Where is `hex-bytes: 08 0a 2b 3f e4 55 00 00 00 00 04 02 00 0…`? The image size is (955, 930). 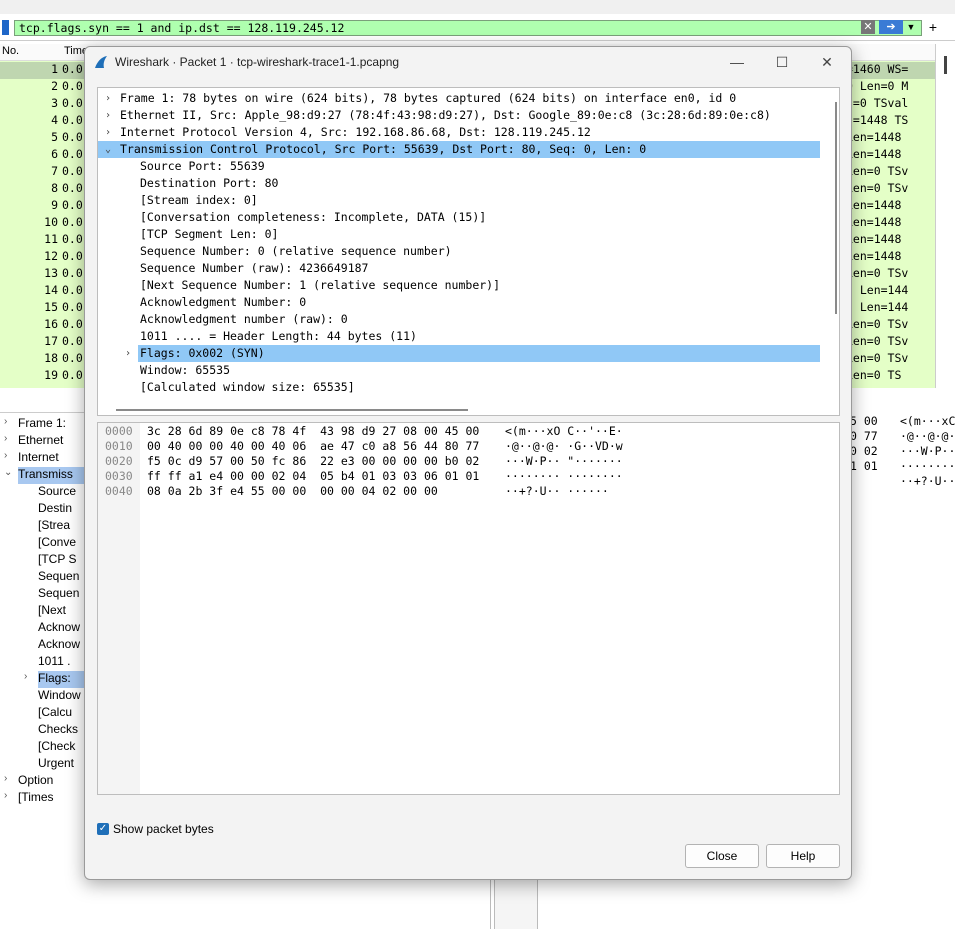 hex-bytes: 08 0a 2b 3f e4 55 00 00 00 00 04 02 00 0… is located at coordinates (292, 491).